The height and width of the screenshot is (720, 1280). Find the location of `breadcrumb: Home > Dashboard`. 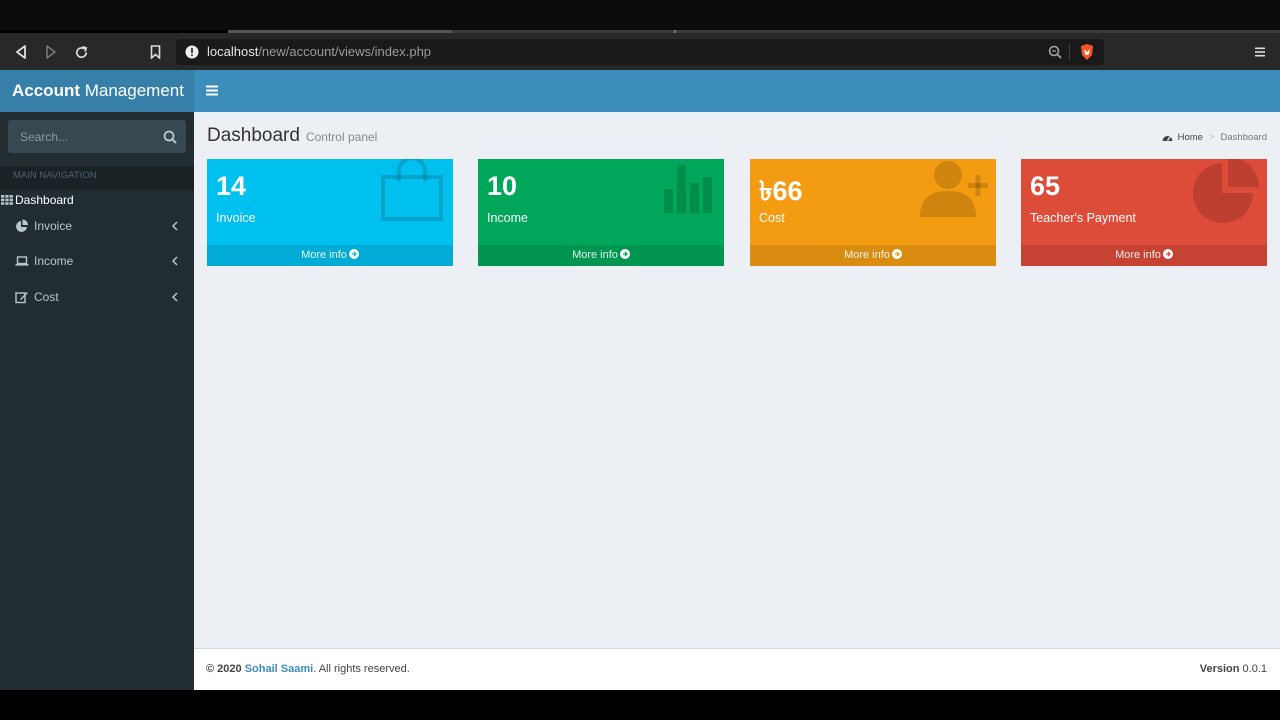

breadcrumb: Home > Dashboard is located at coordinates (1214, 137).